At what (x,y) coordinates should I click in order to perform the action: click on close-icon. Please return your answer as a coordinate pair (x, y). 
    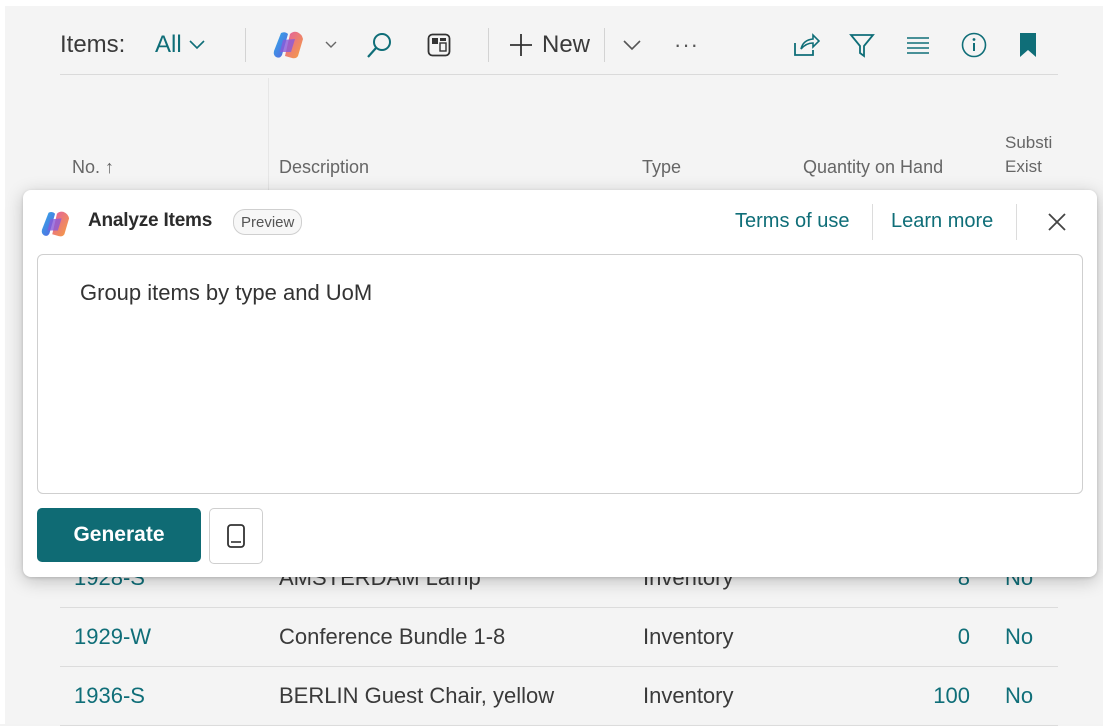
    Looking at the image, I should click on (1057, 222).